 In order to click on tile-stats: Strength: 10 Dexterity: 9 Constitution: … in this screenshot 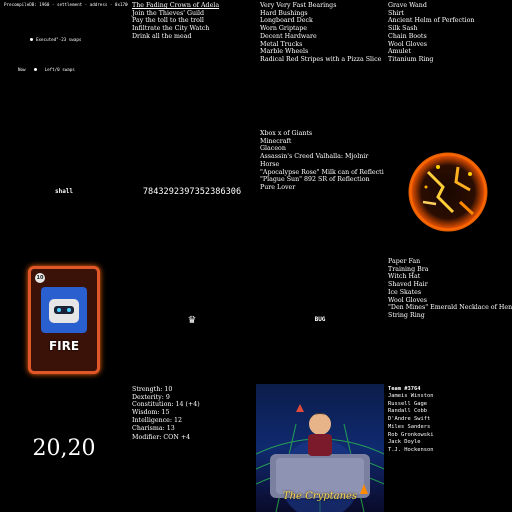, I will do `click(192, 448)`.